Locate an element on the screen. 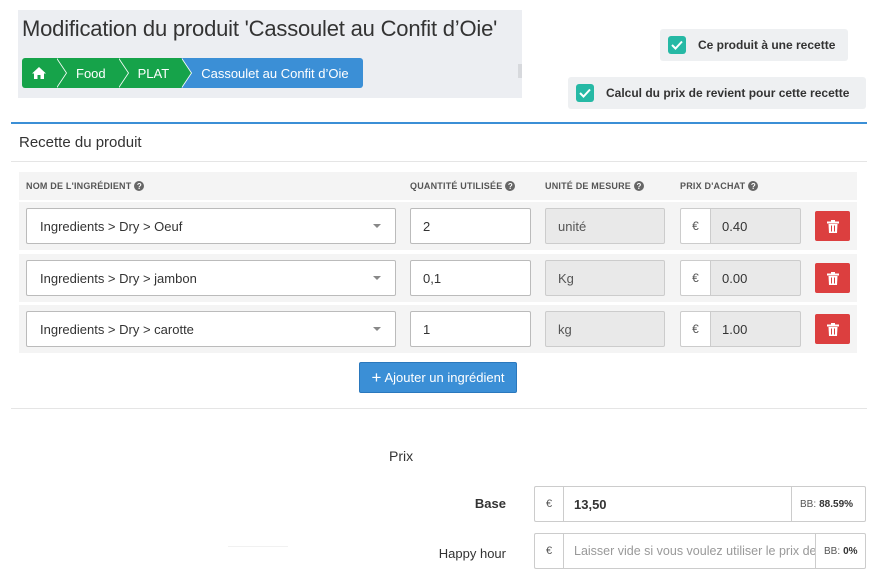 The width and height of the screenshot is (872, 573). base-price-group: € 13,50 BB: 88.59% is located at coordinates (700, 504).